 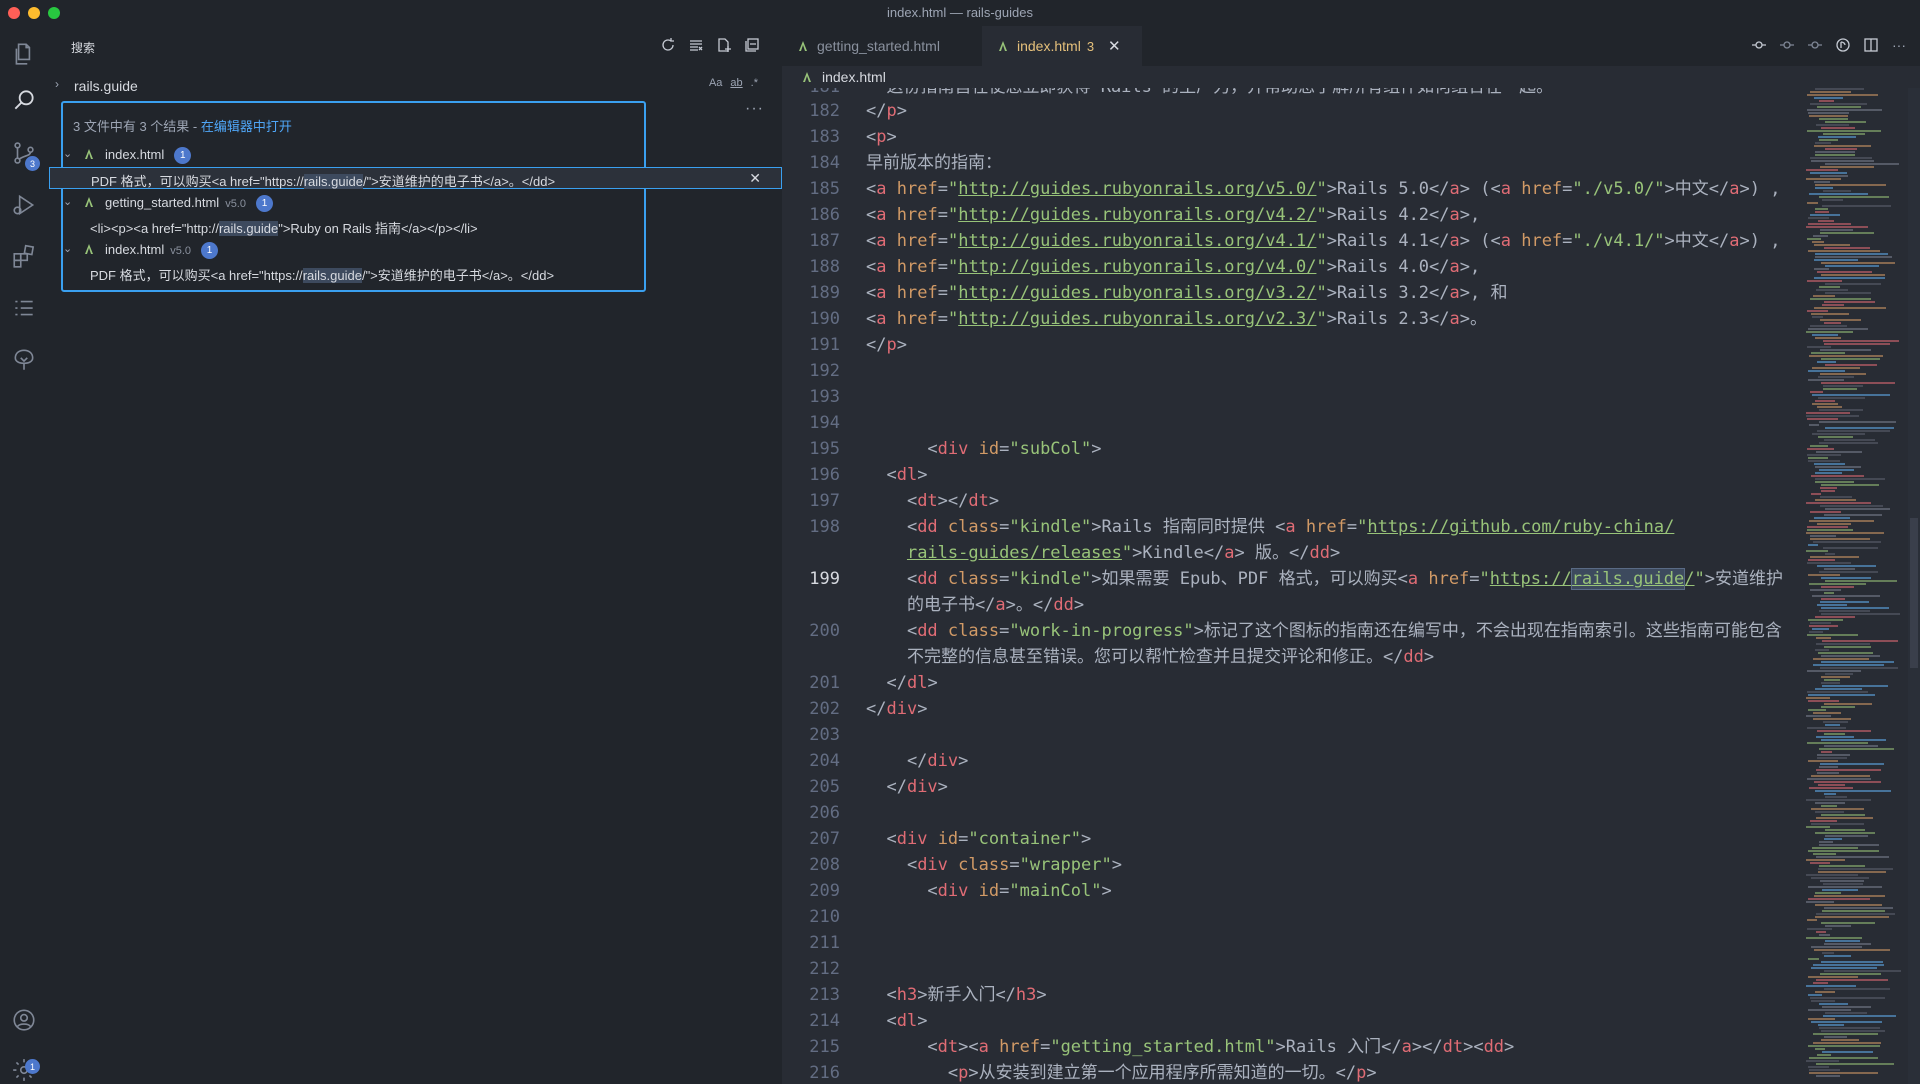 What do you see at coordinates (1843, 45) in the screenshot?
I see `open-changes-icon` at bounding box center [1843, 45].